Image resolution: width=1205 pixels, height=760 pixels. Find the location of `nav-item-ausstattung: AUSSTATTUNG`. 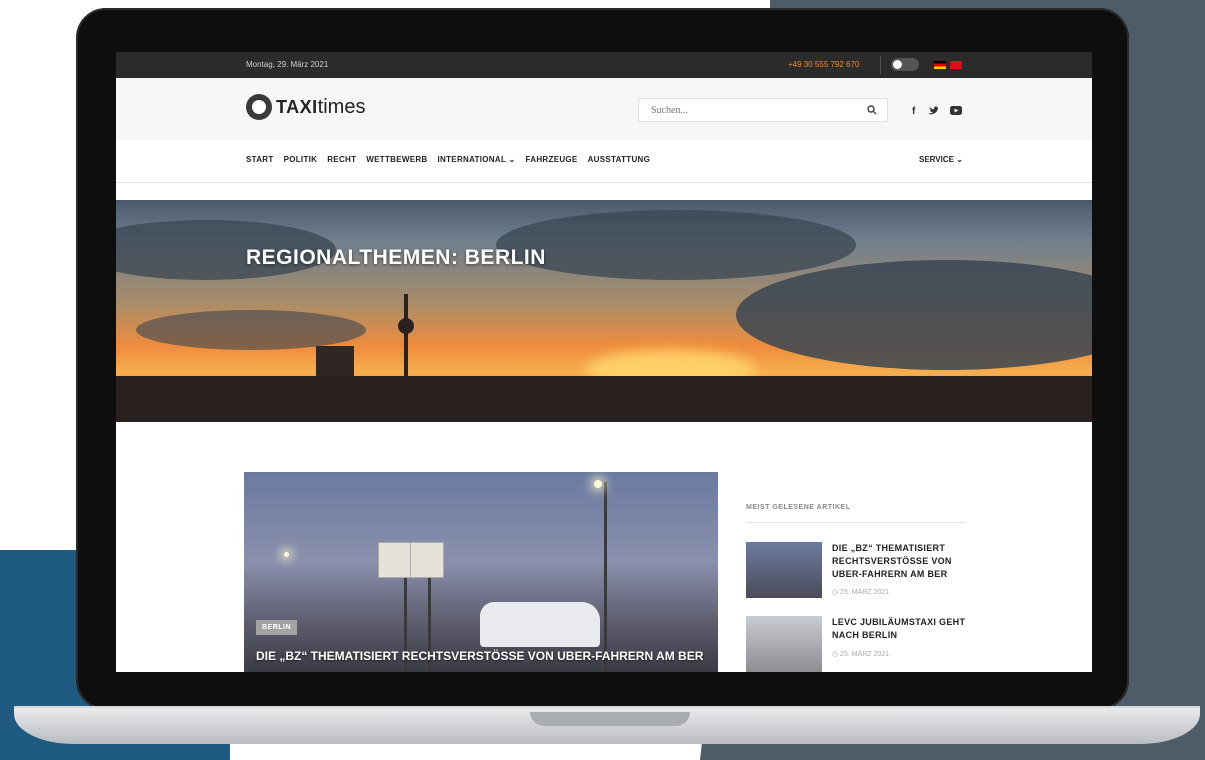

nav-item-ausstattung: AUSSTATTUNG is located at coordinates (619, 159).